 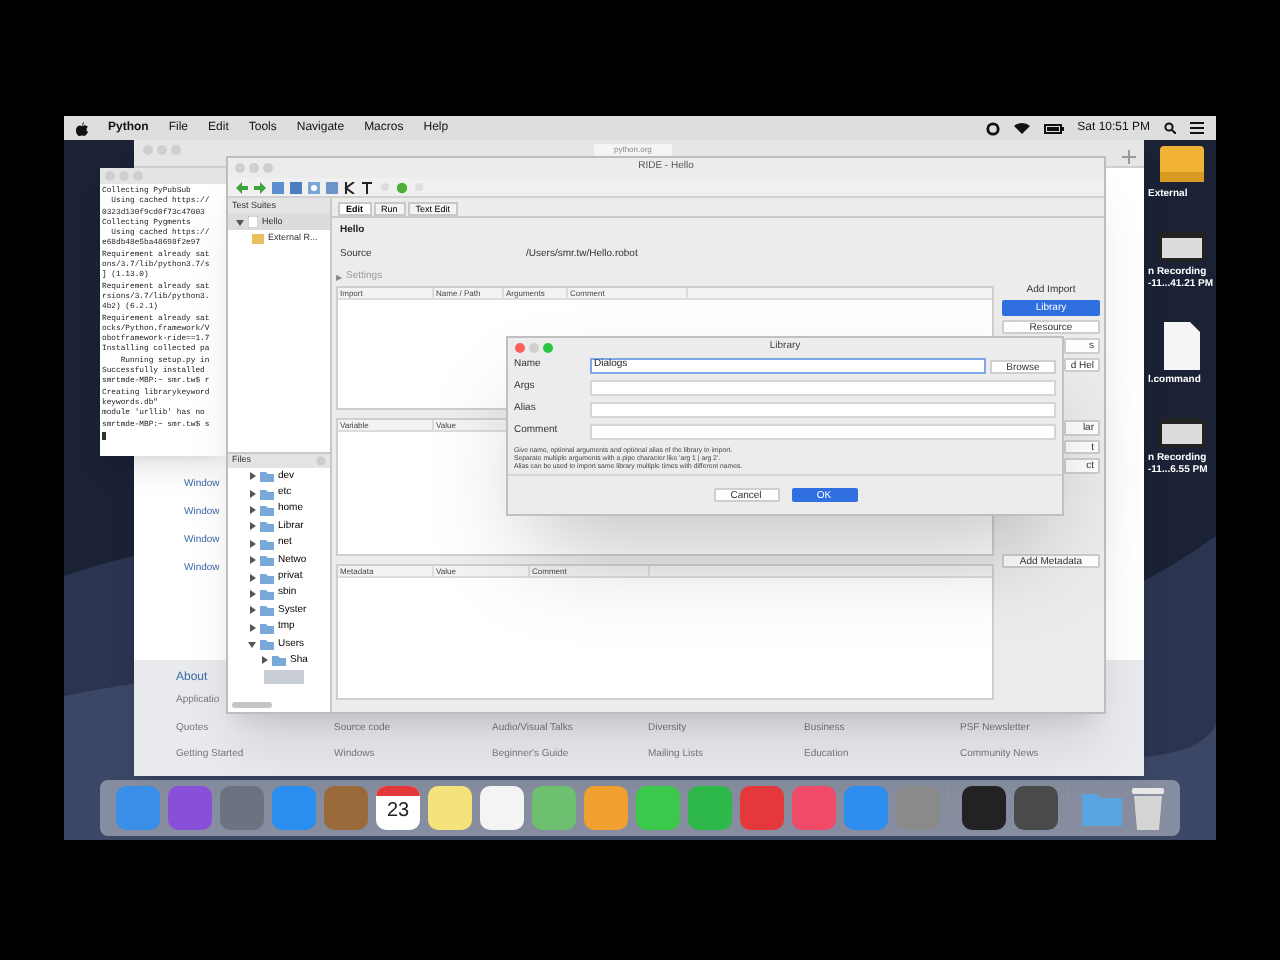 I want to click on forward-arrow-icon, so click(x=260, y=187).